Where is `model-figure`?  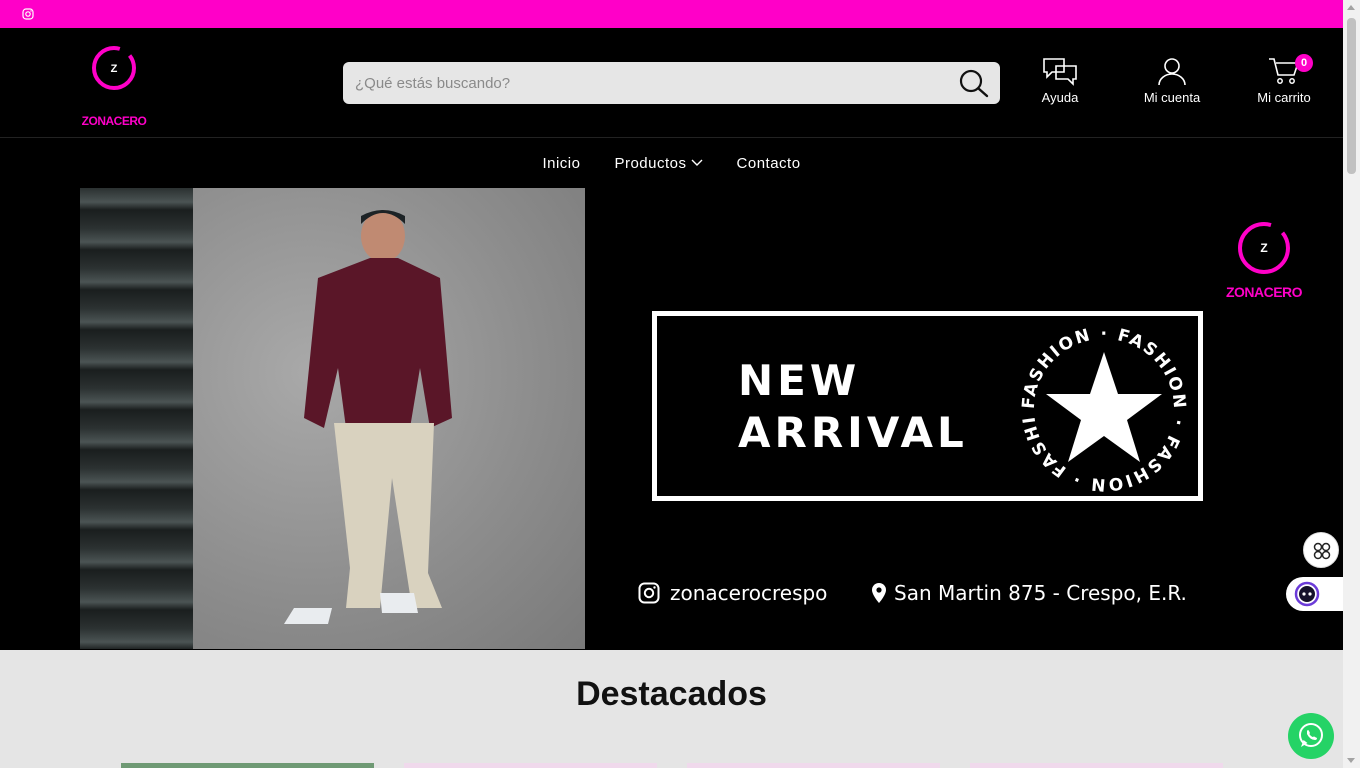
model-figure is located at coordinates (368, 417).